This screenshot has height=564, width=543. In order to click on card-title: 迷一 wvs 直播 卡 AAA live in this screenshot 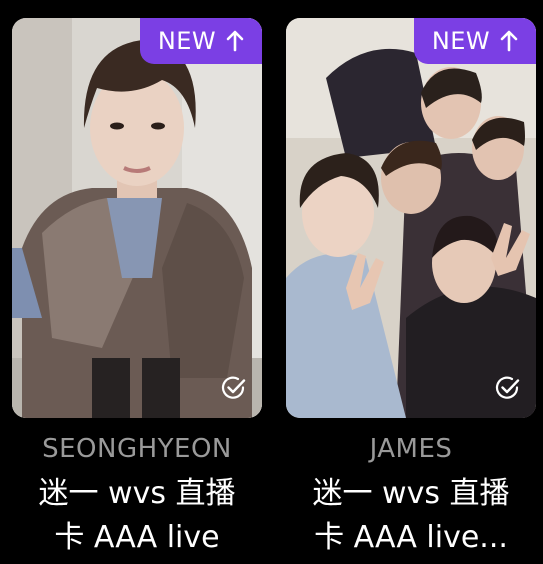, I will do `click(137, 516)`.